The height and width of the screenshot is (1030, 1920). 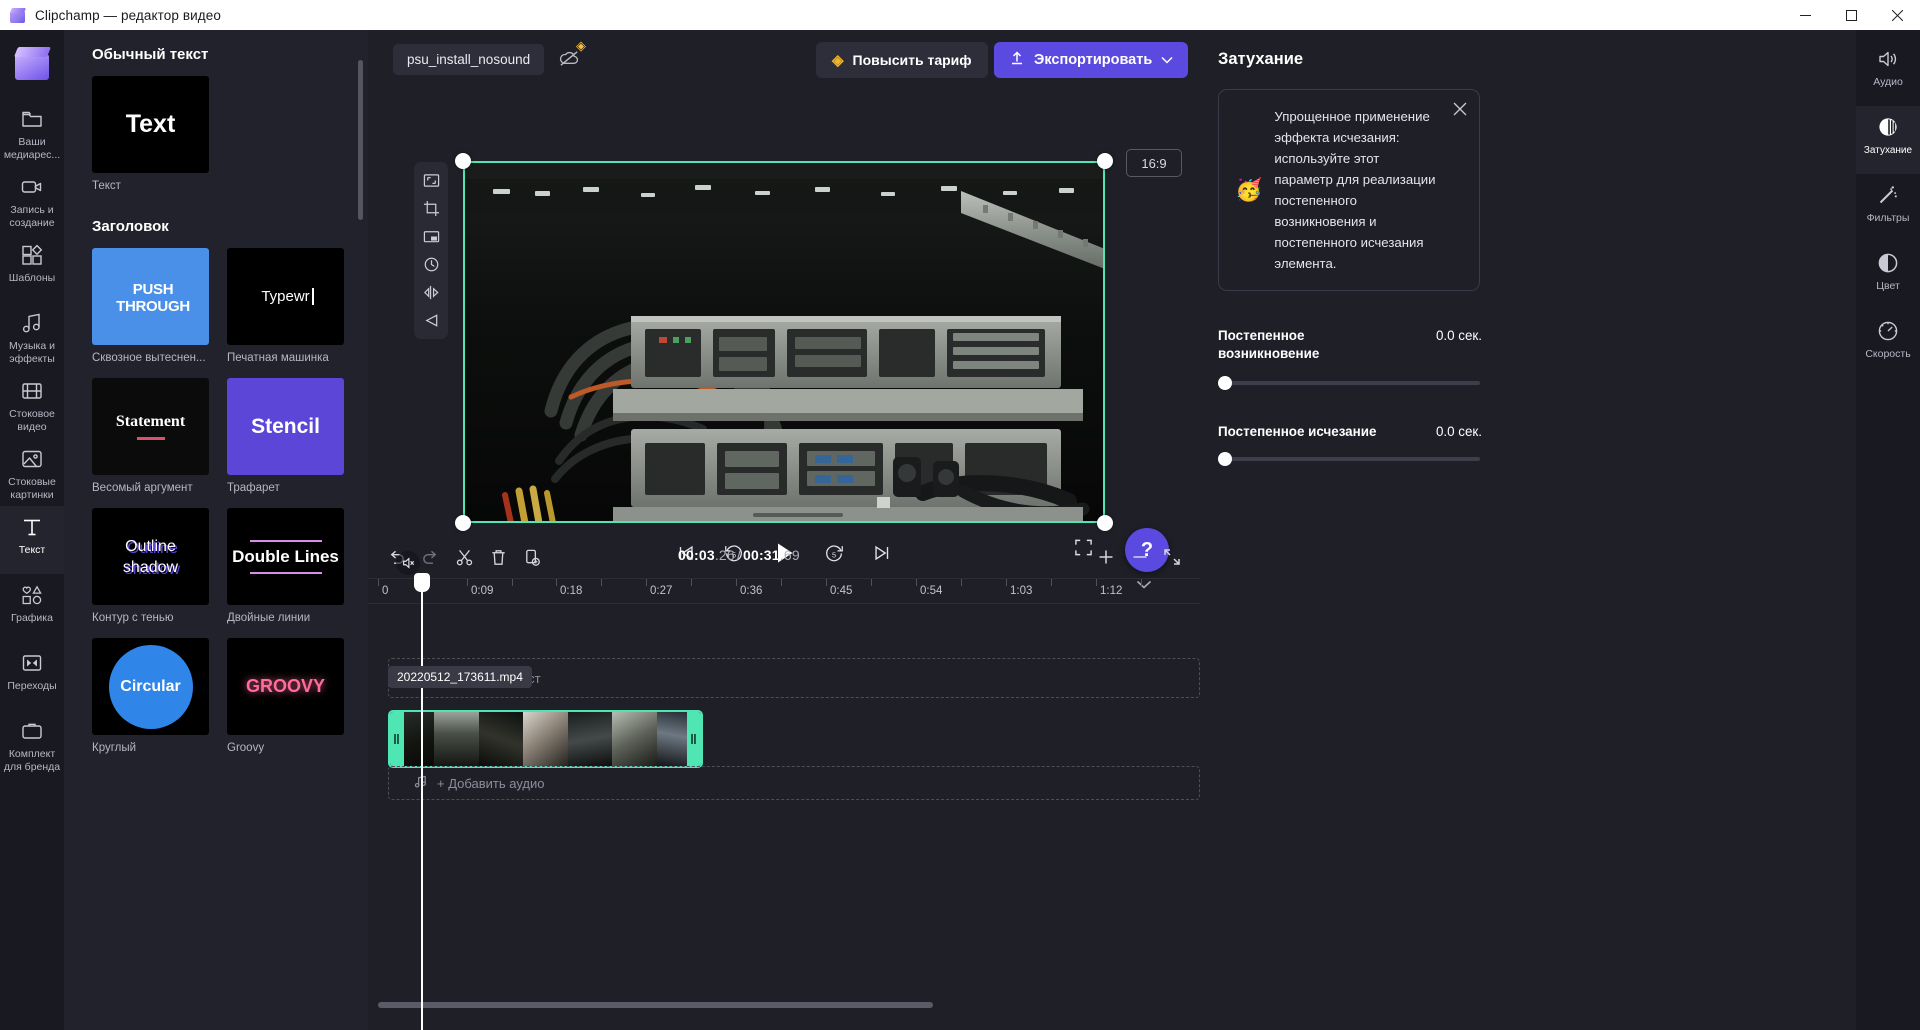 What do you see at coordinates (32, 352) in the screenshot?
I see `sidebar-label: Музыка и эффекты` at bounding box center [32, 352].